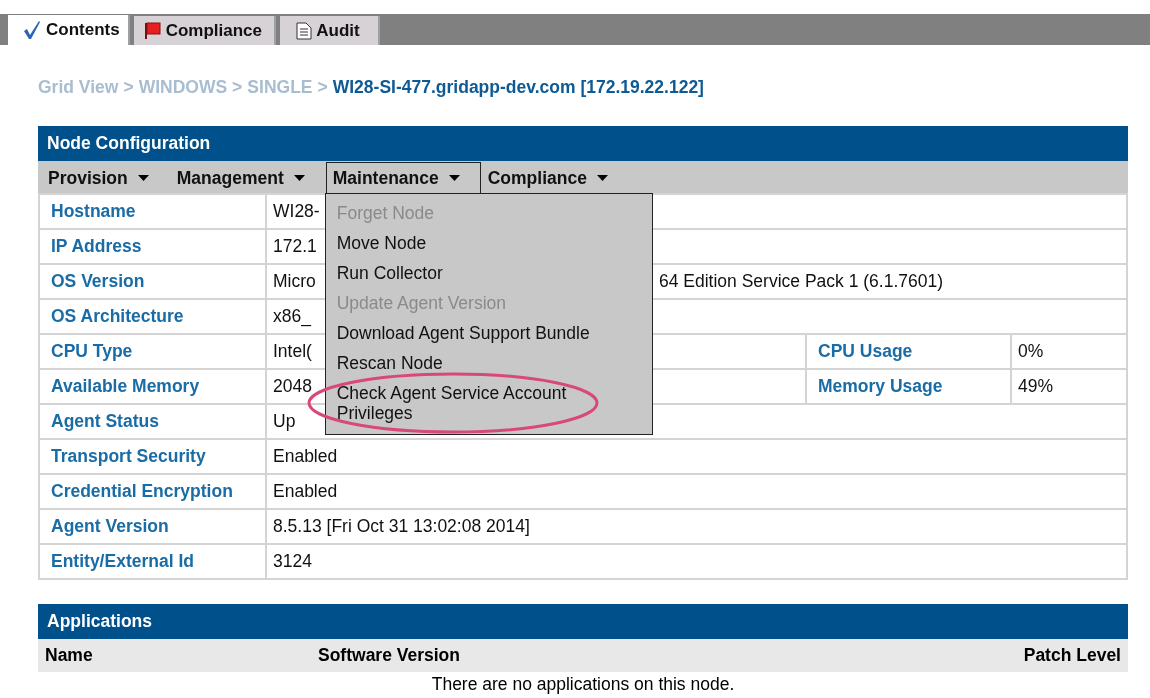  I want to click on panel-header: Node Configuration, so click(583, 143).